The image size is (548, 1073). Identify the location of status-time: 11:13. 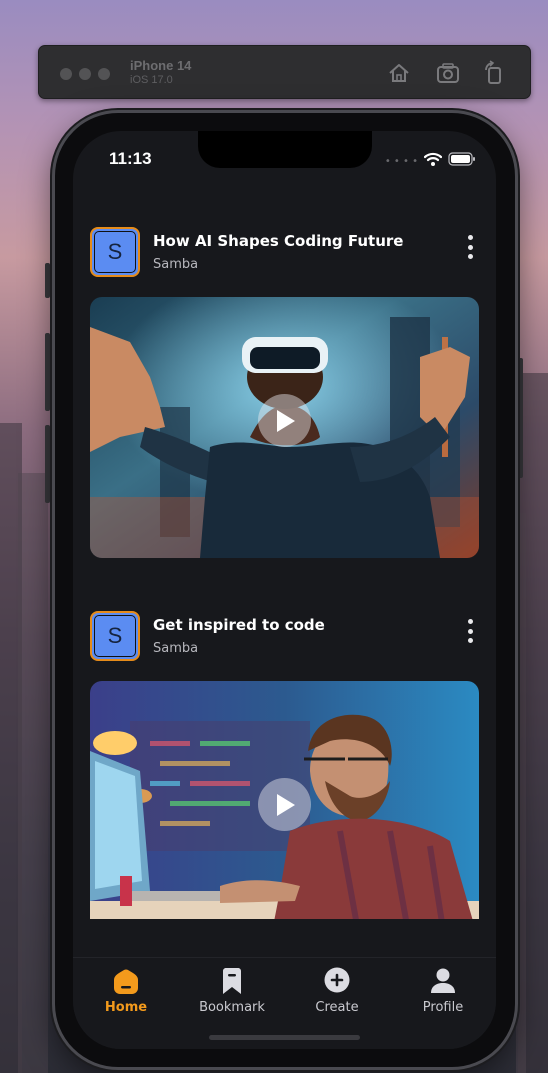
(130, 158).